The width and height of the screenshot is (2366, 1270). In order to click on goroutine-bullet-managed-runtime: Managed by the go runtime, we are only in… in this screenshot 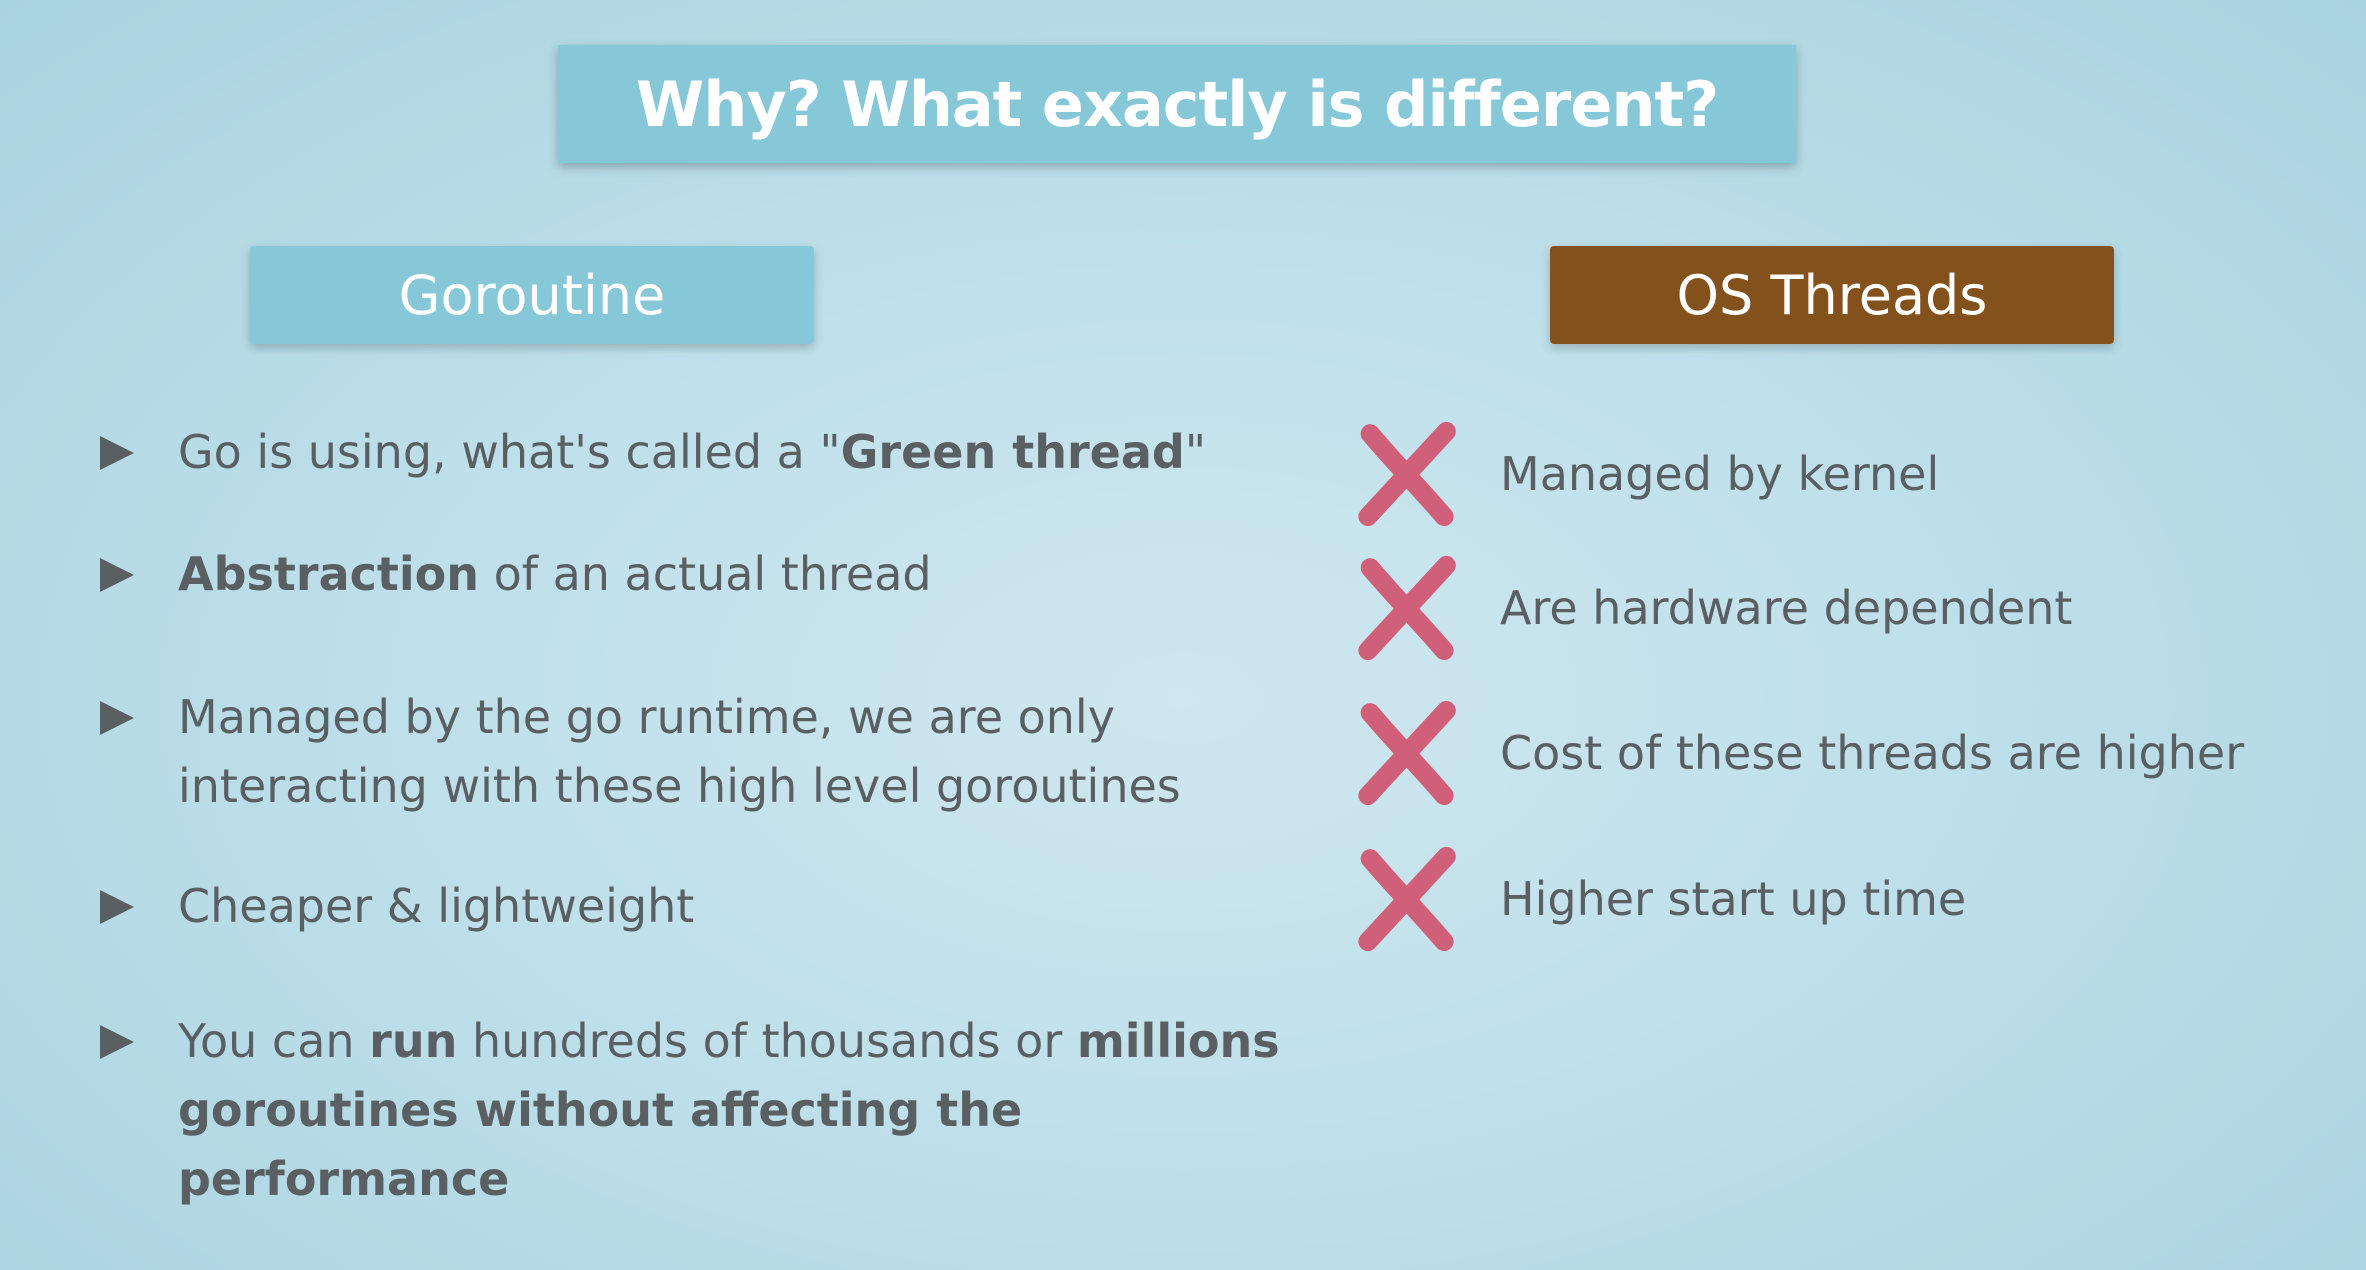, I will do `click(700, 752)`.